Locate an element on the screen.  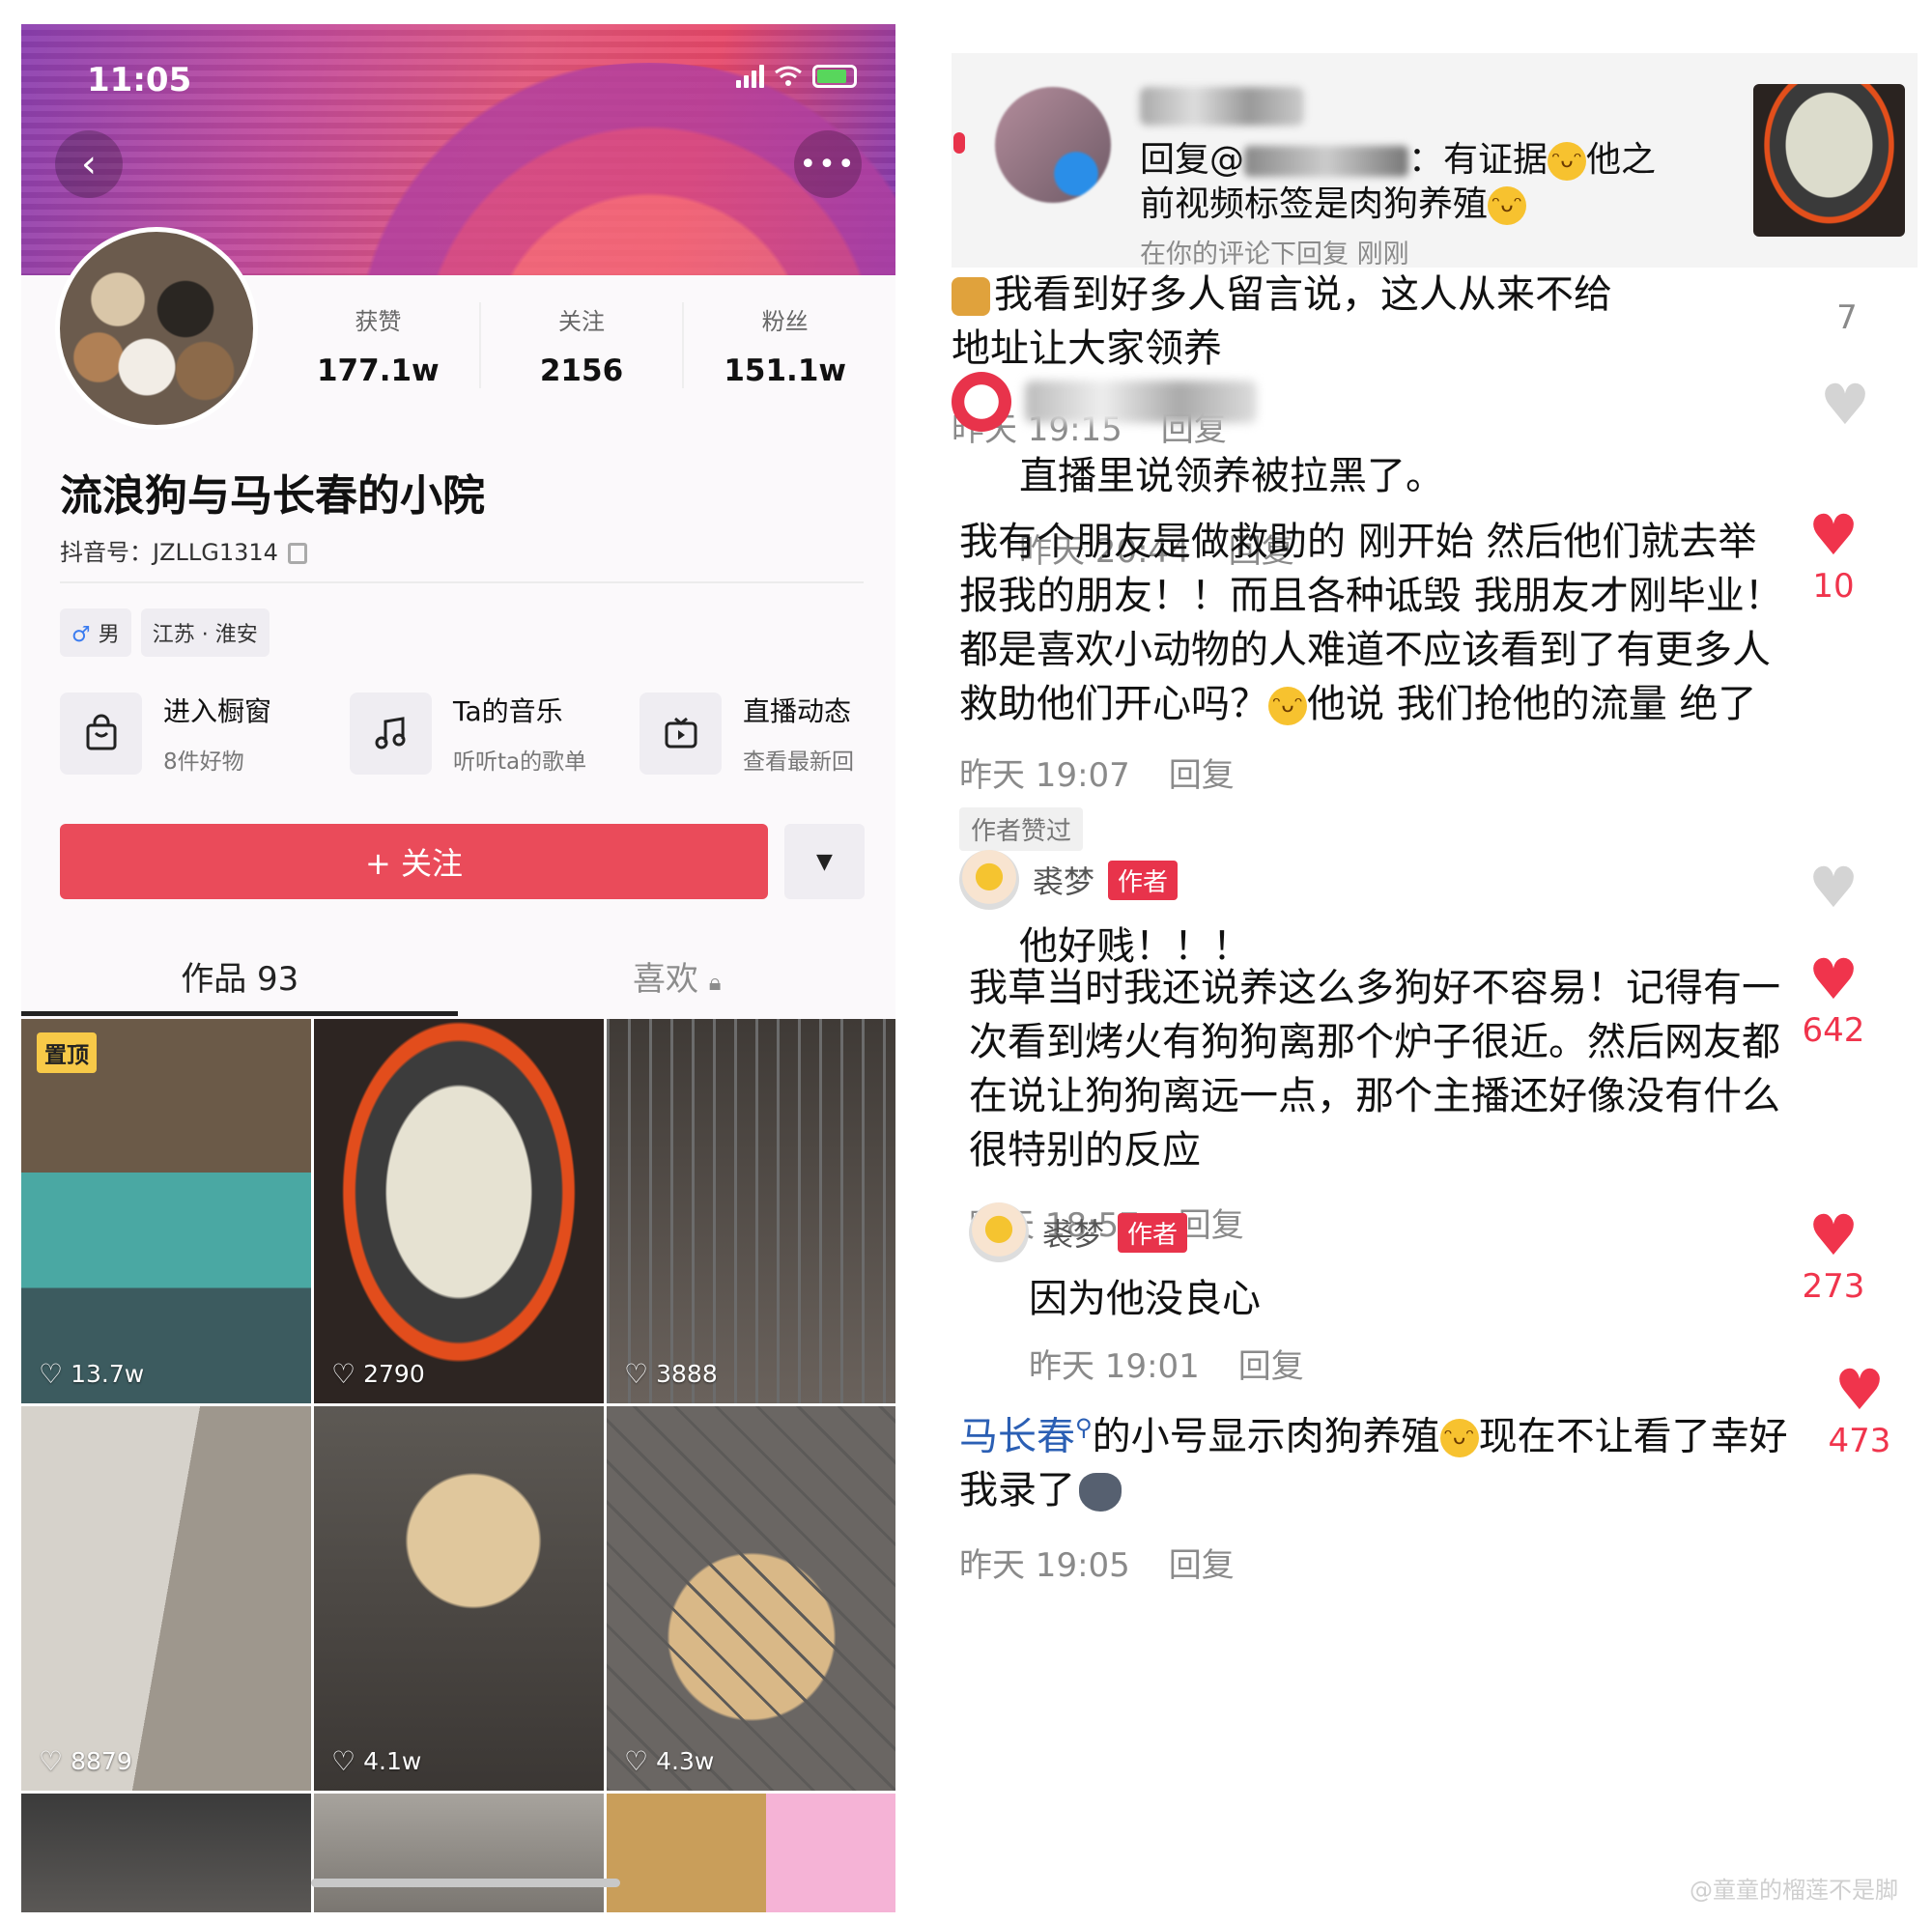
stat-following: 关注 2156 is located at coordinates (583, 345).